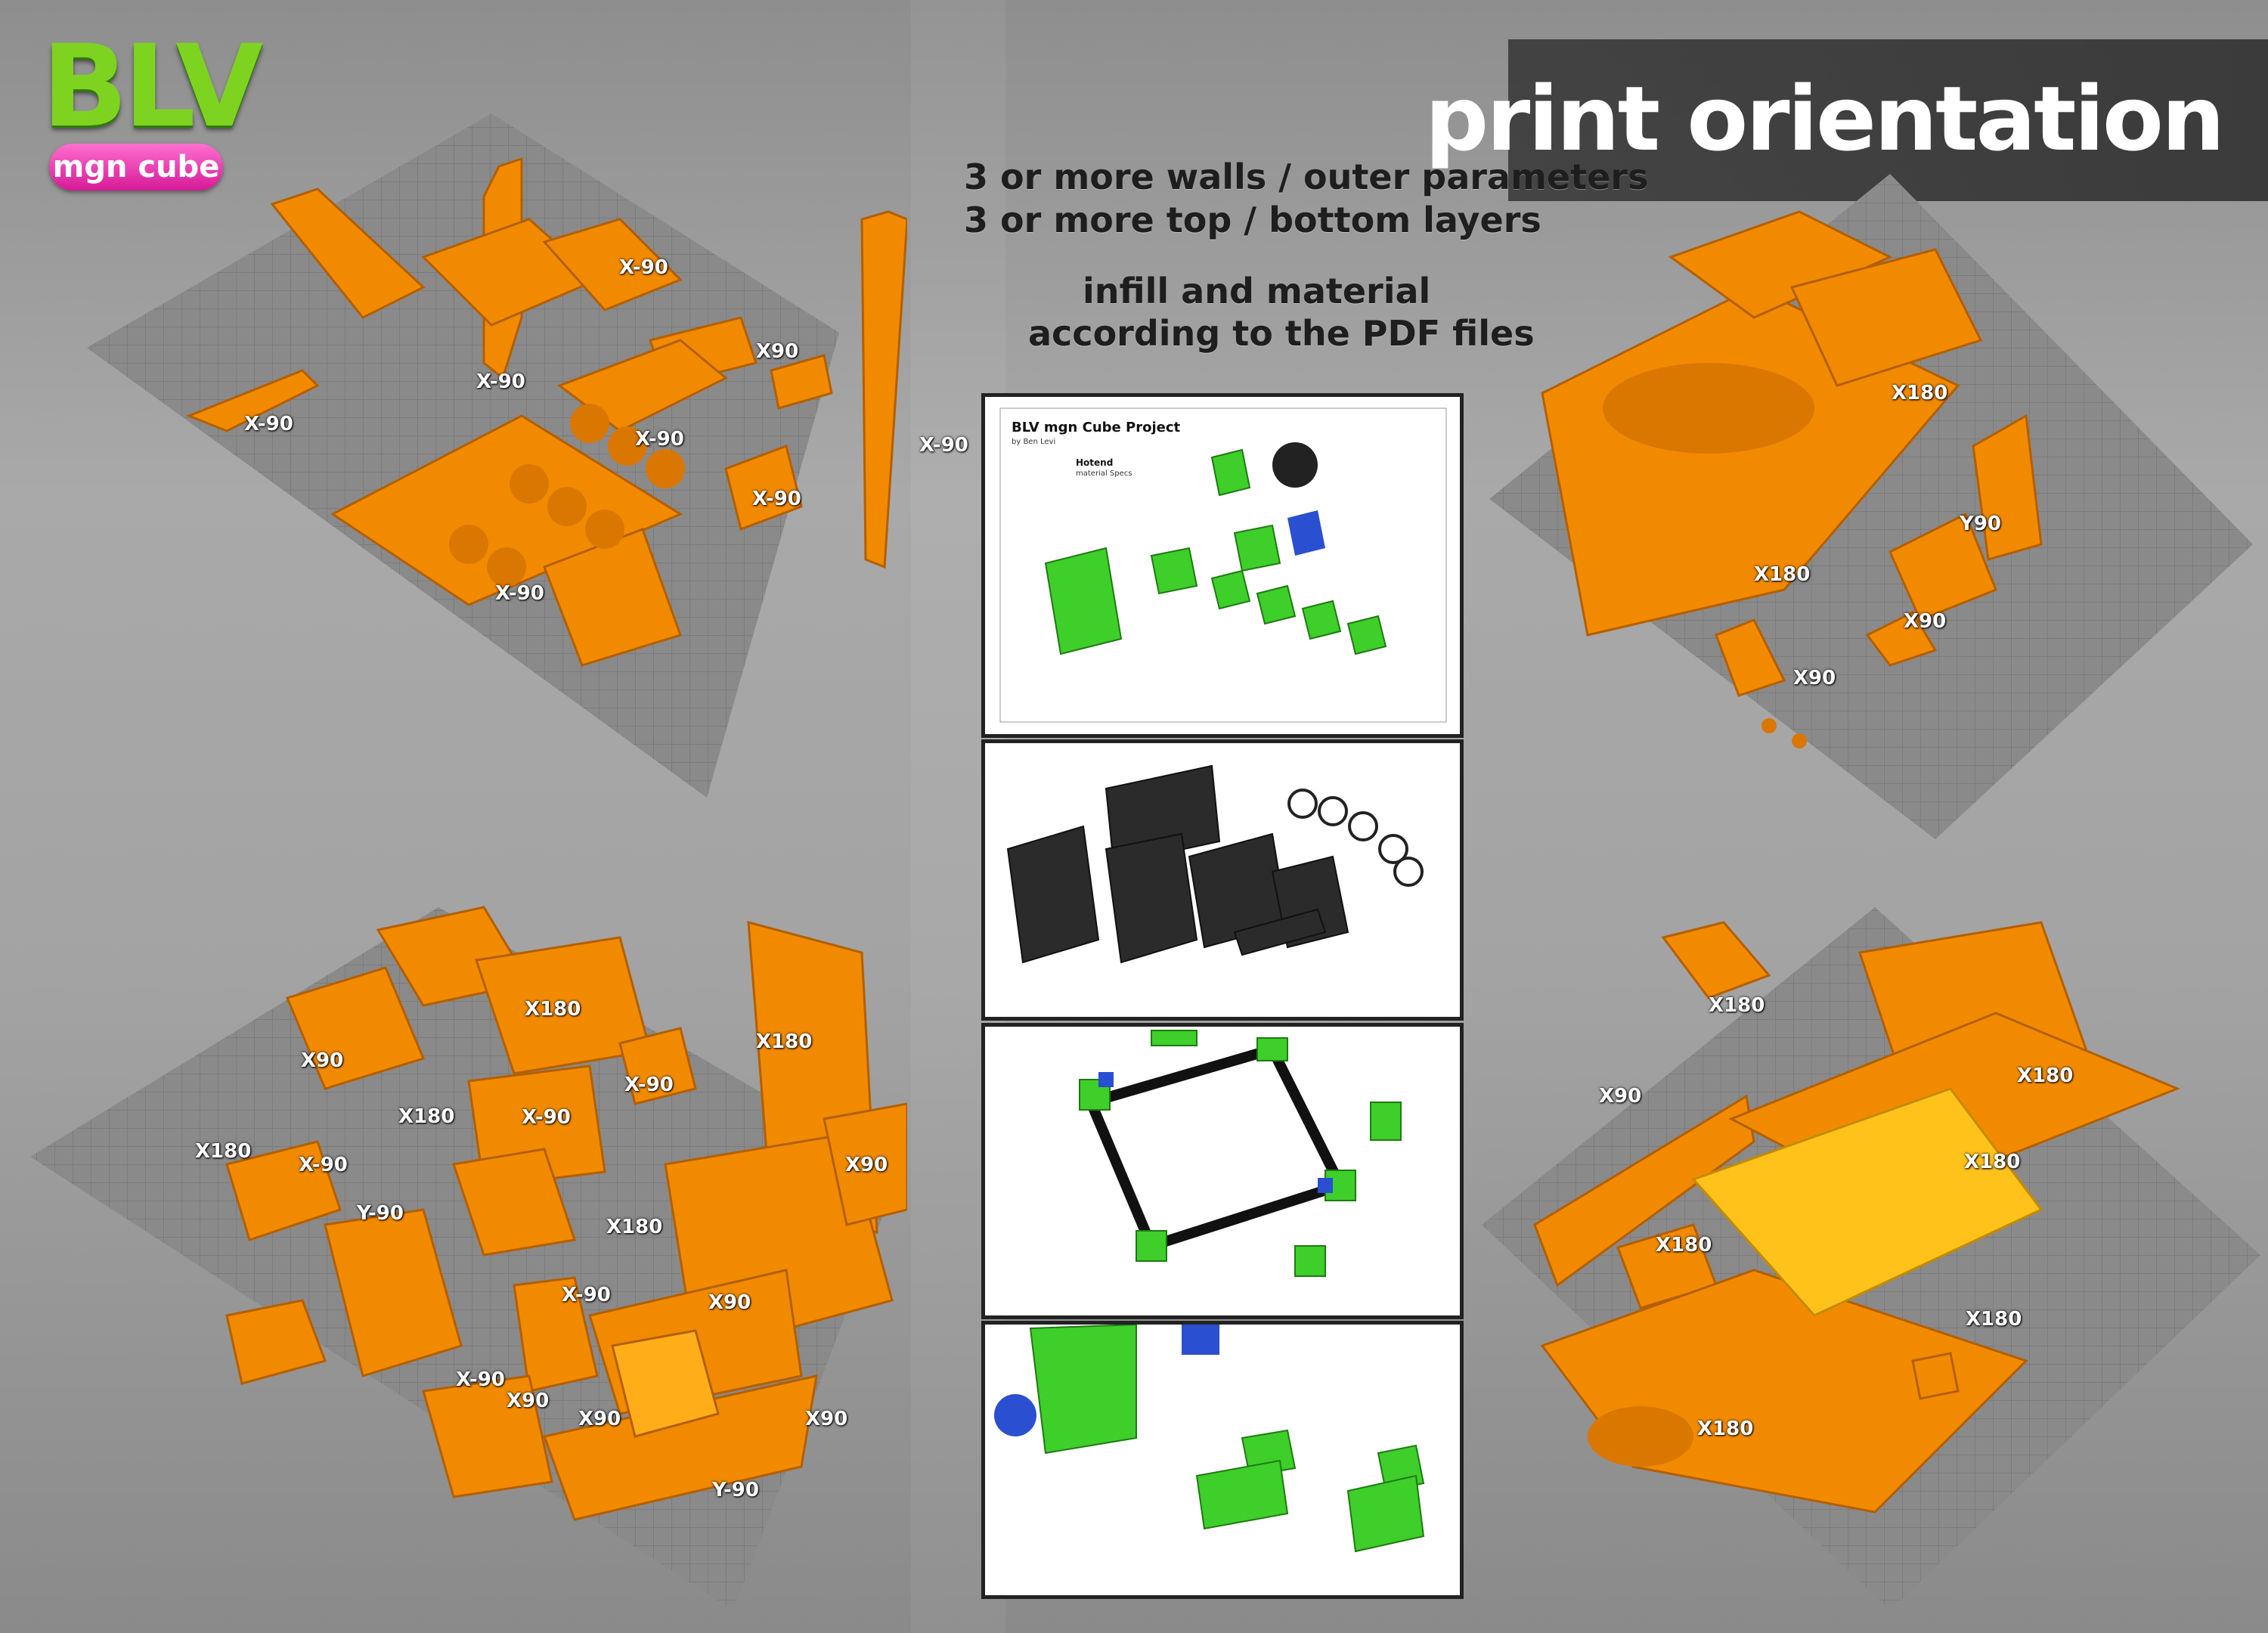 This screenshot has height=1633, width=2268. Describe the element at coordinates (1095, 462) in the screenshot. I see `pdf-section: Hotend` at that location.